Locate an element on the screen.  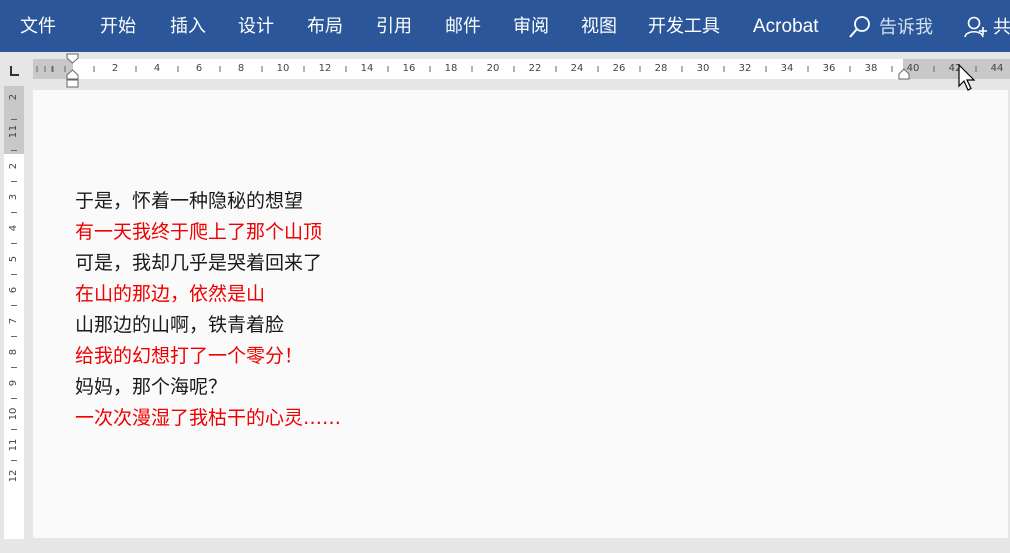
right-indent-marker is located at coordinates (904, 76).